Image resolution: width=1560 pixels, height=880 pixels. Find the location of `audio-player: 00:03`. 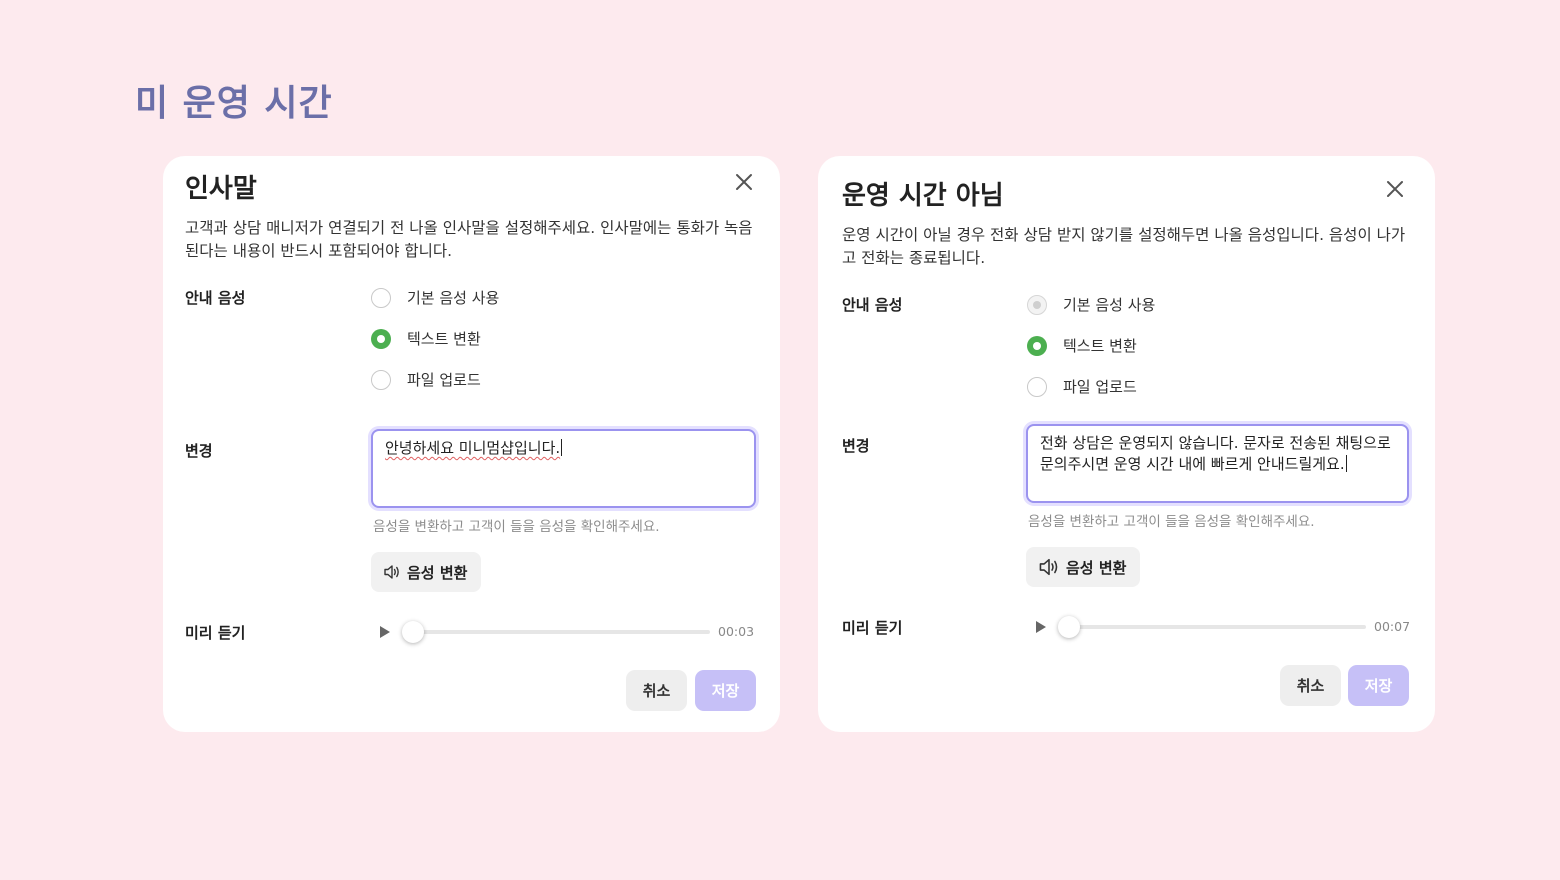

audio-player: 00:03 is located at coordinates (568, 631).